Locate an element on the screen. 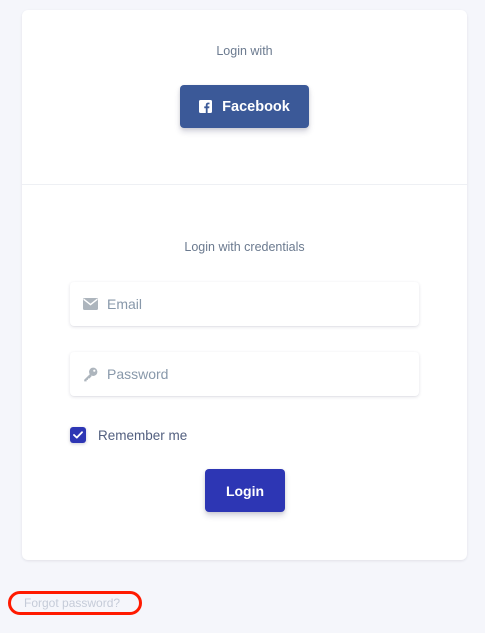  key-icon is located at coordinates (90, 374).